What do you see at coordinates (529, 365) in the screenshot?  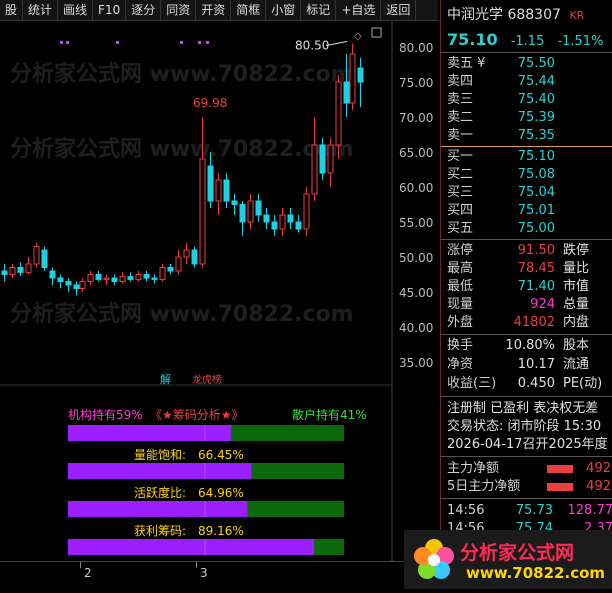 I see `quote-row: 净资 10.17 流通` at bounding box center [529, 365].